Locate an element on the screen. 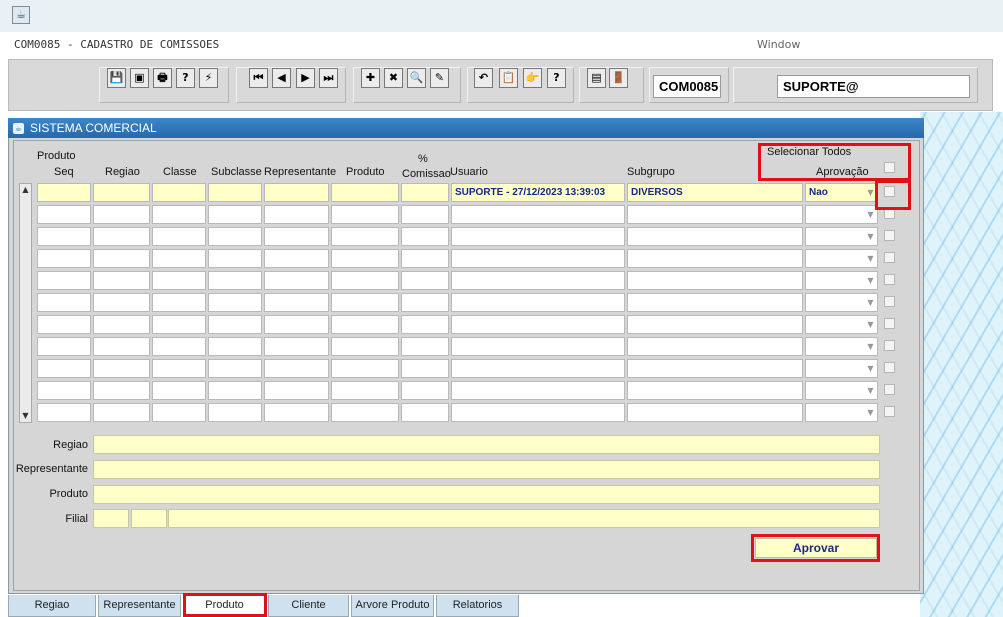 The image size is (1003, 617). cell-aprovacao: Nao ▼ is located at coordinates (841, 192).